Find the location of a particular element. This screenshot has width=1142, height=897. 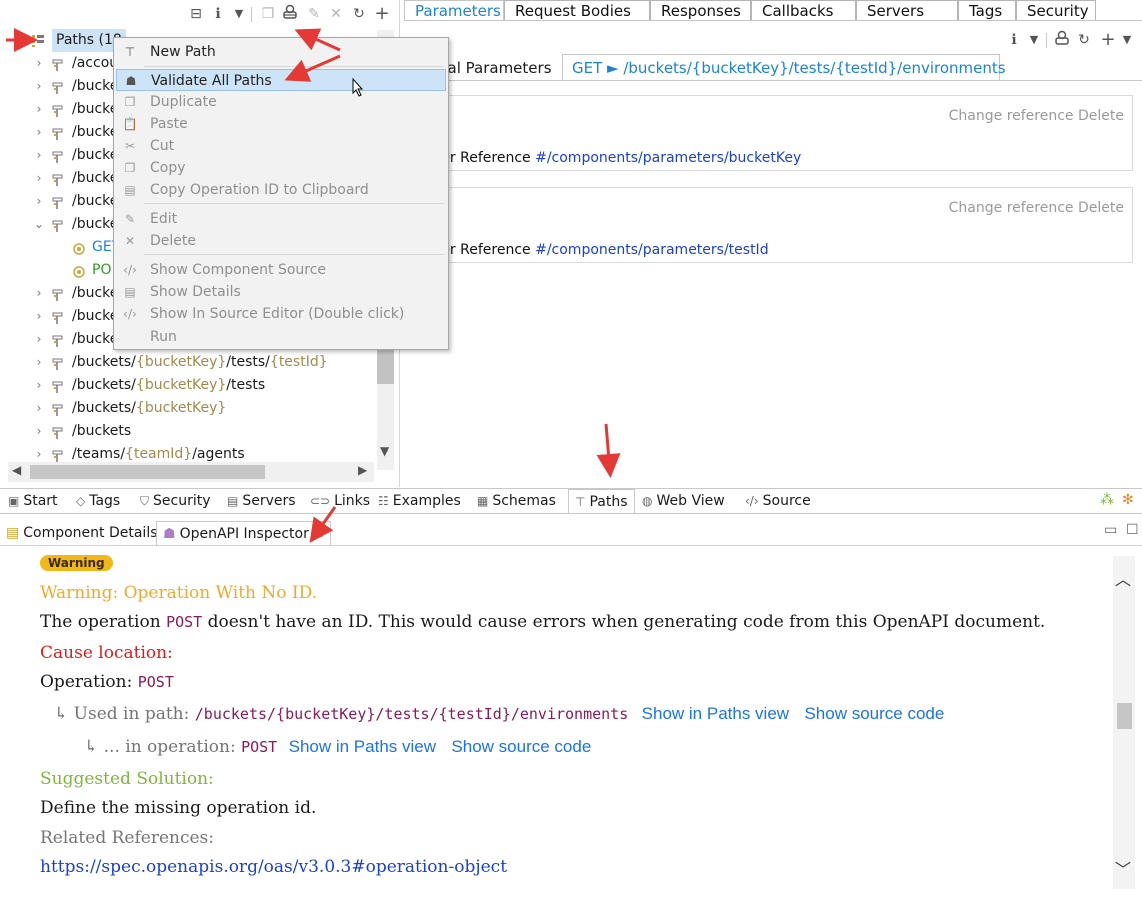

menu-item-show-component-source: ‹/› Show Component Source is located at coordinates (281, 270).